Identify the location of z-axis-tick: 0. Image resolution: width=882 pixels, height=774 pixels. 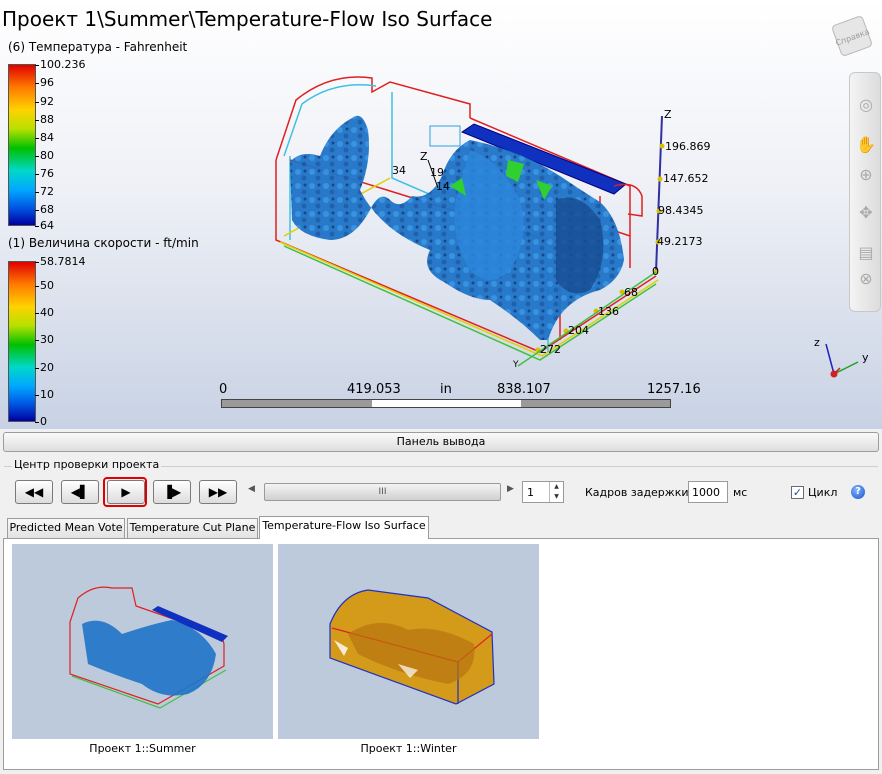
(655, 271).